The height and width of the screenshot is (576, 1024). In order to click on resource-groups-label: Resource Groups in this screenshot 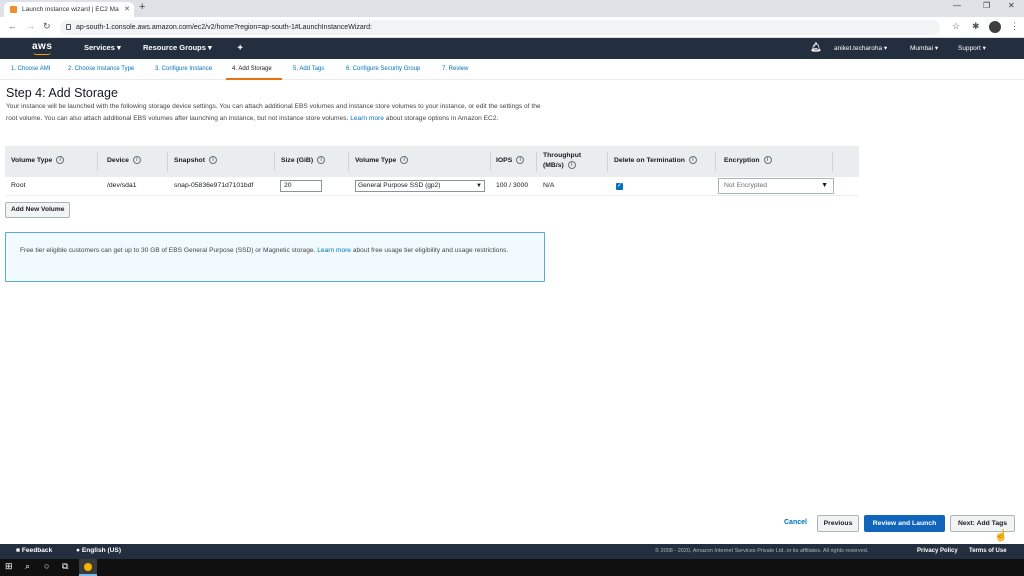, I will do `click(174, 47)`.